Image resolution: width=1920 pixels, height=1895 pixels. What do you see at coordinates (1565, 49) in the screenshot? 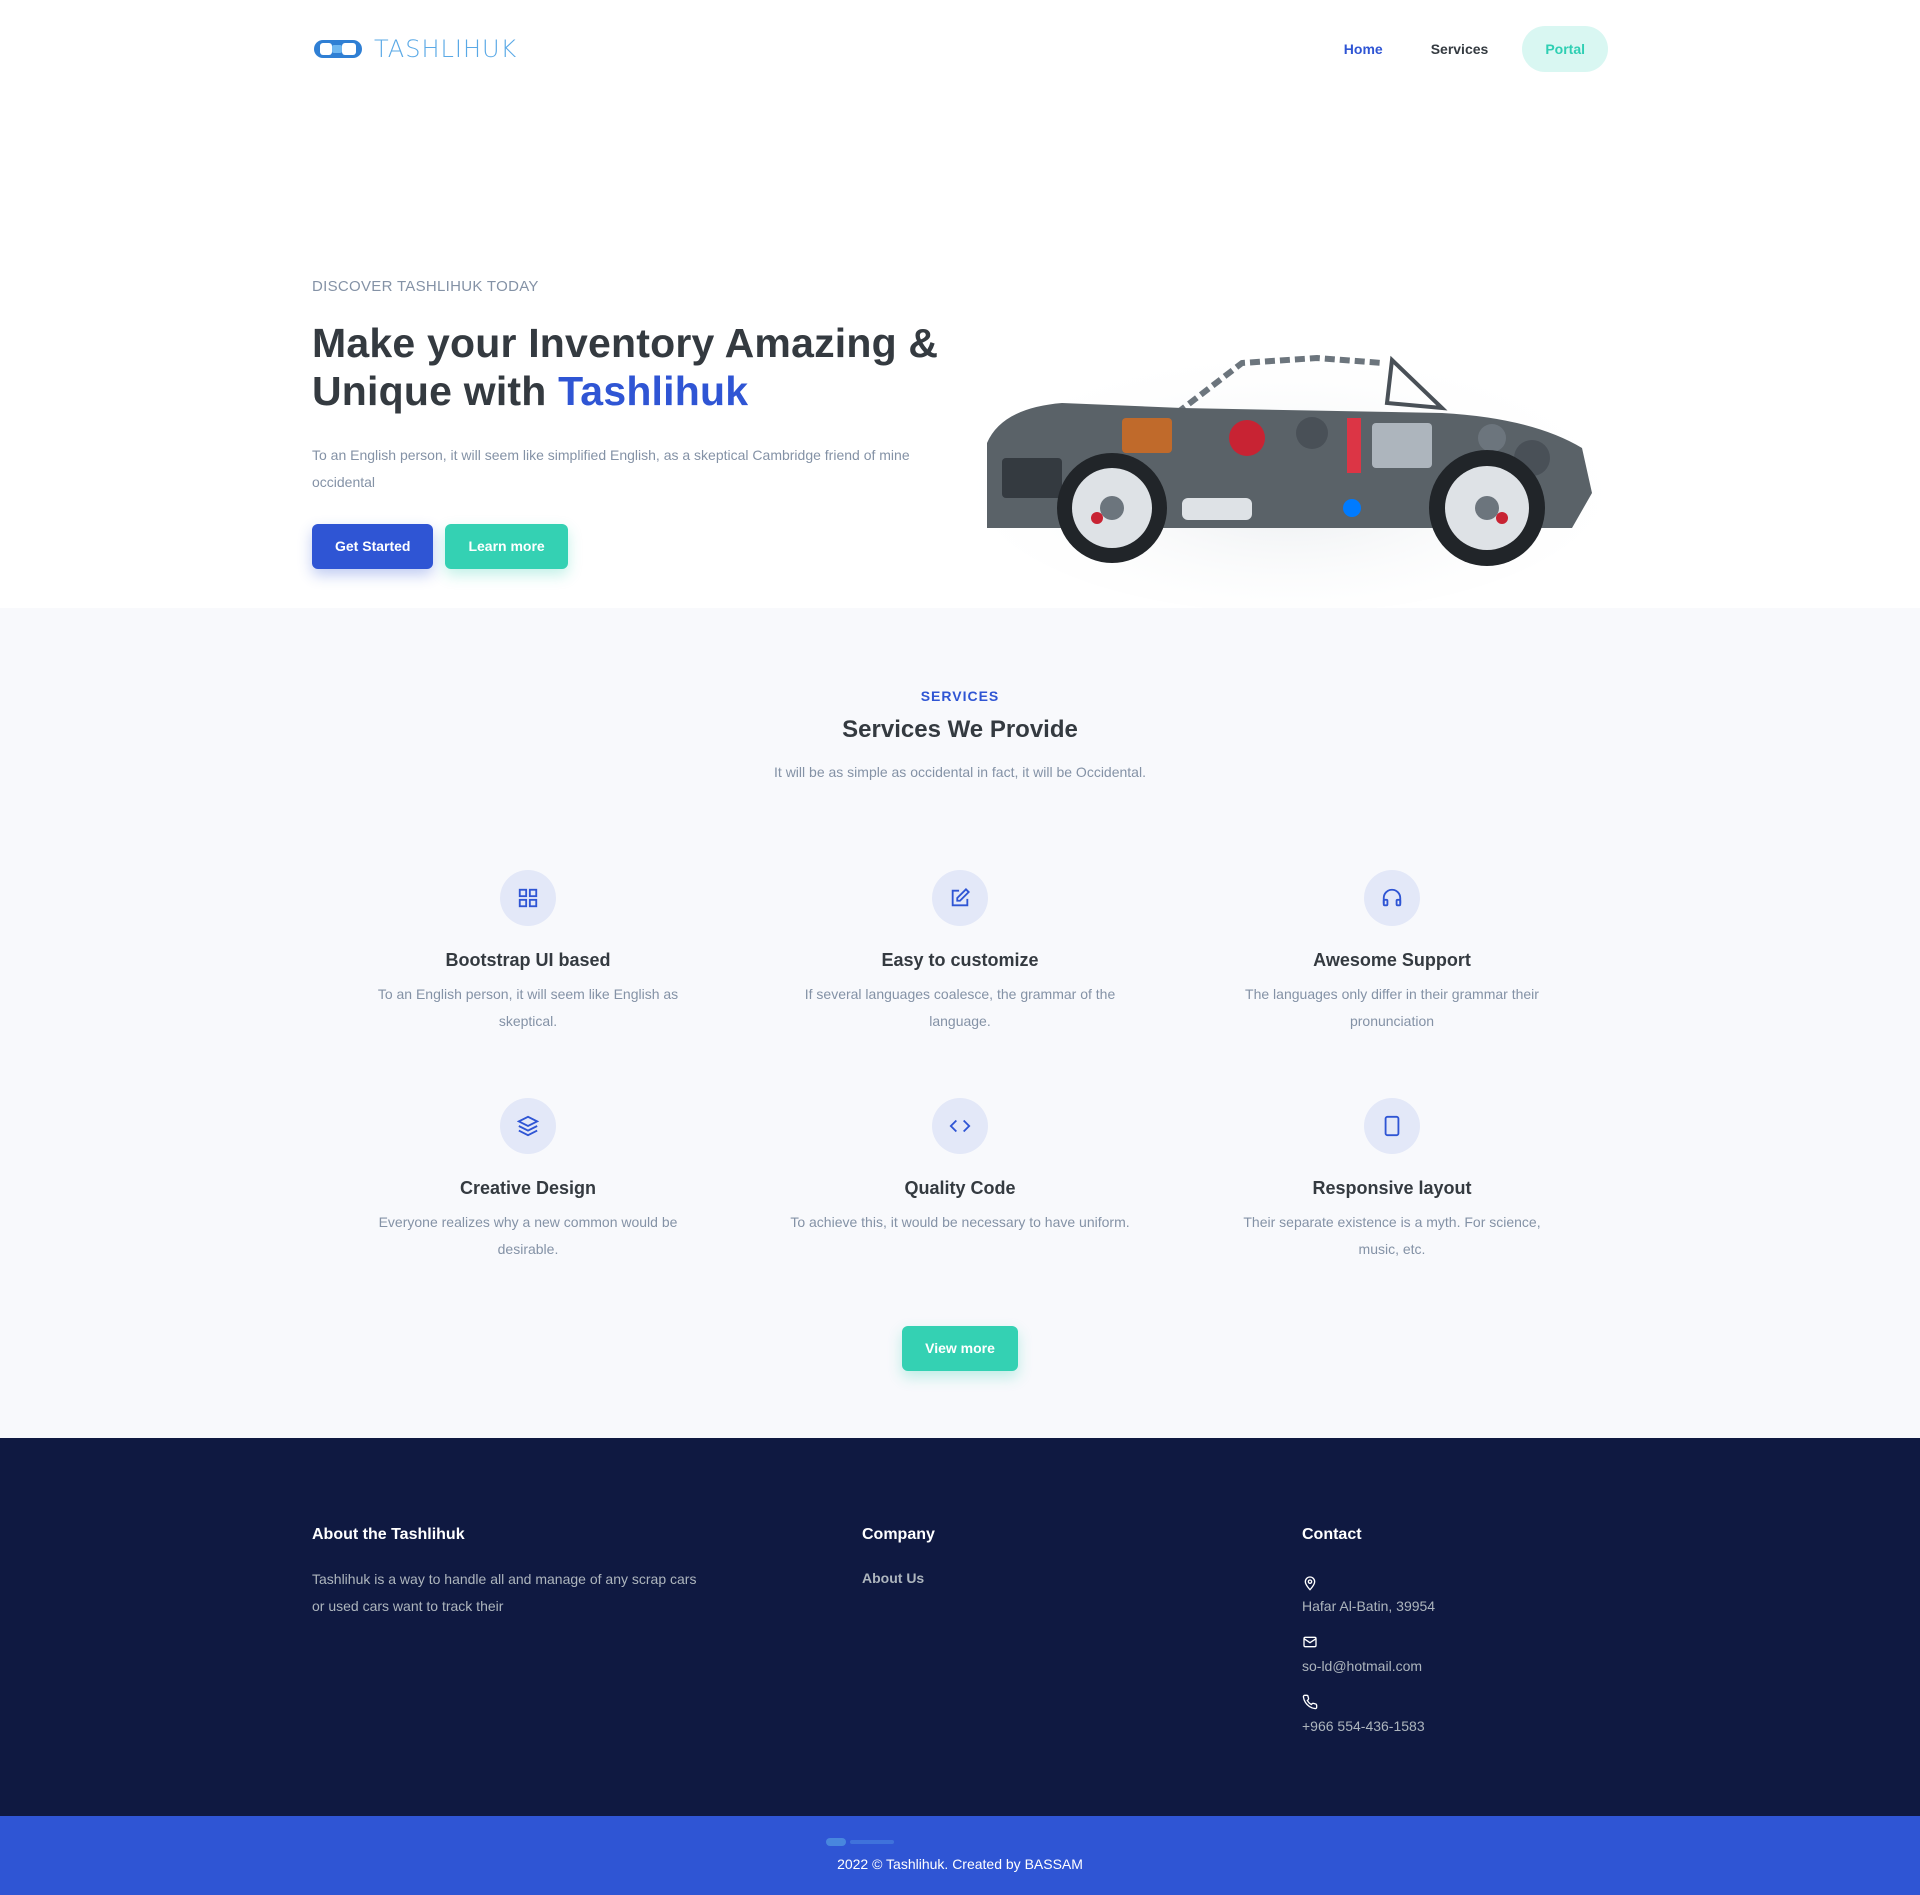
I see `nav-portal-button: Portal` at bounding box center [1565, 49].